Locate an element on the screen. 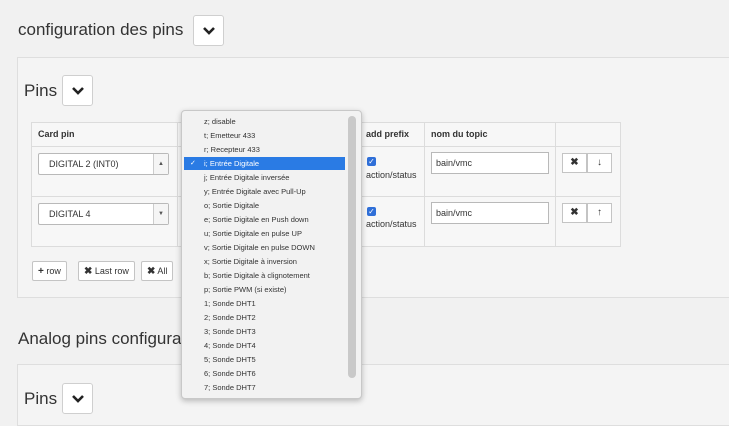  delete-all-button: ✖ All is located at coordinates (157, 271).